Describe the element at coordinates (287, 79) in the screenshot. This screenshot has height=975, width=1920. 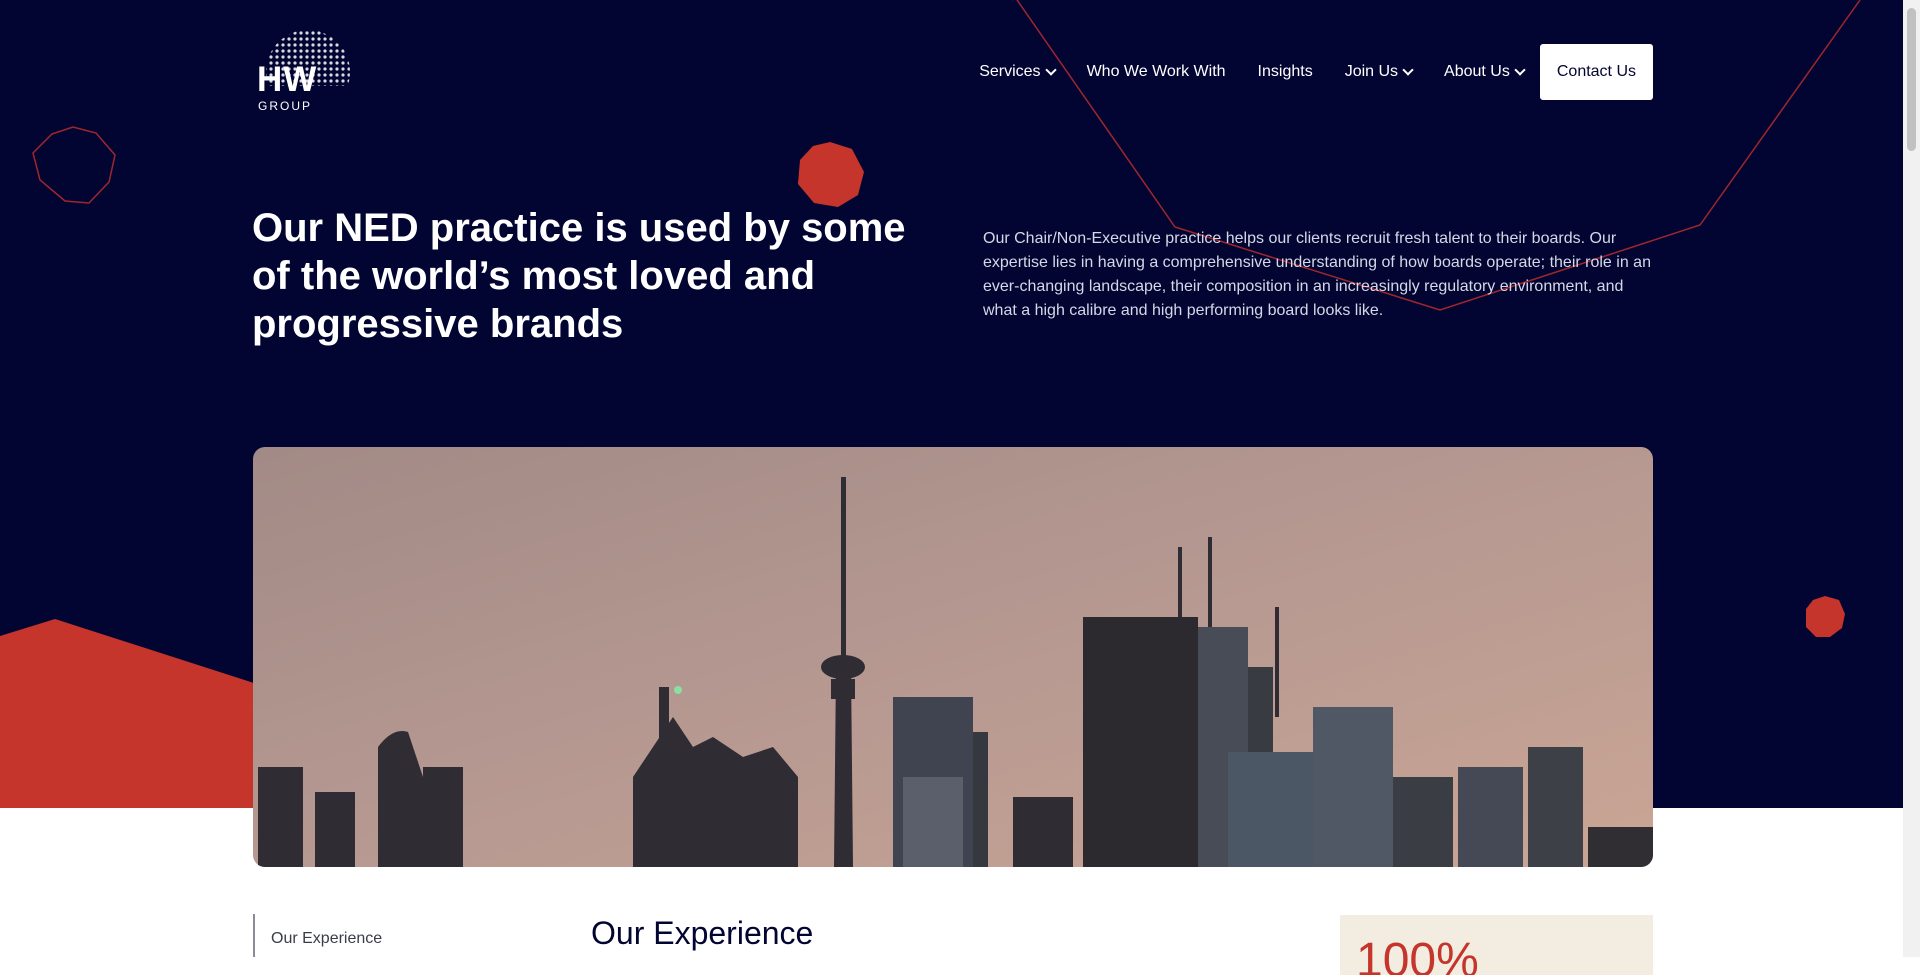
I see `logo-text: HW` at that location.